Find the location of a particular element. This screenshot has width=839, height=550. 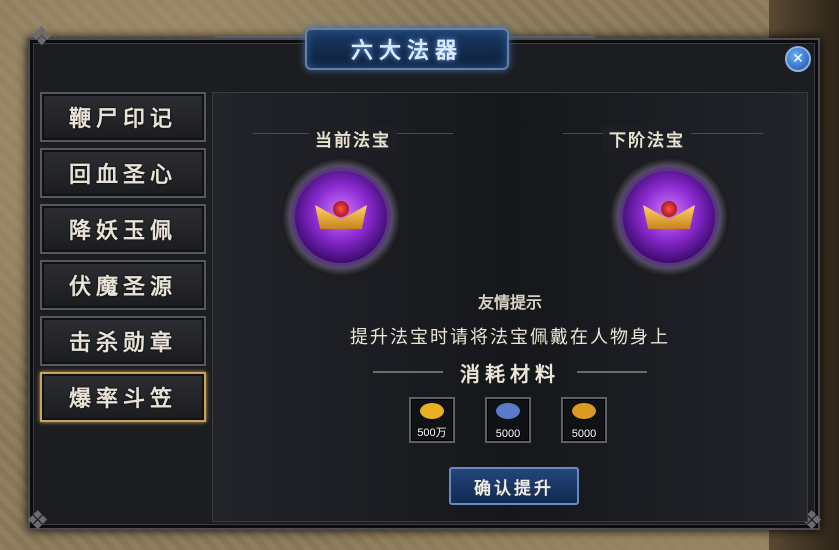

artifact-tab-label: 爆率斗笠 is located at coordinates (122, 399).